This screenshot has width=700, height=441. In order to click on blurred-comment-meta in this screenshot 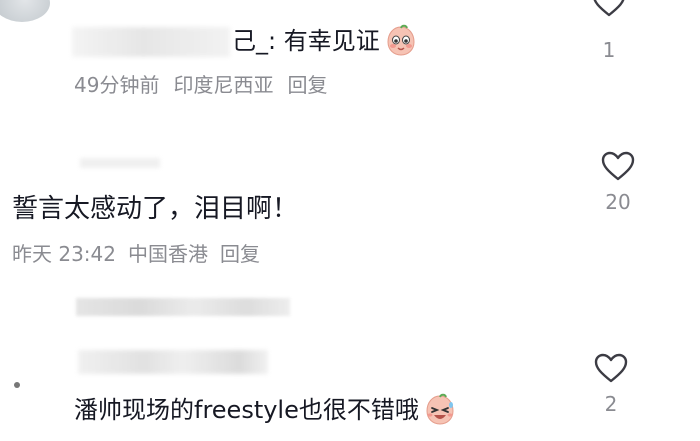, I will do `click(183, 307)`.